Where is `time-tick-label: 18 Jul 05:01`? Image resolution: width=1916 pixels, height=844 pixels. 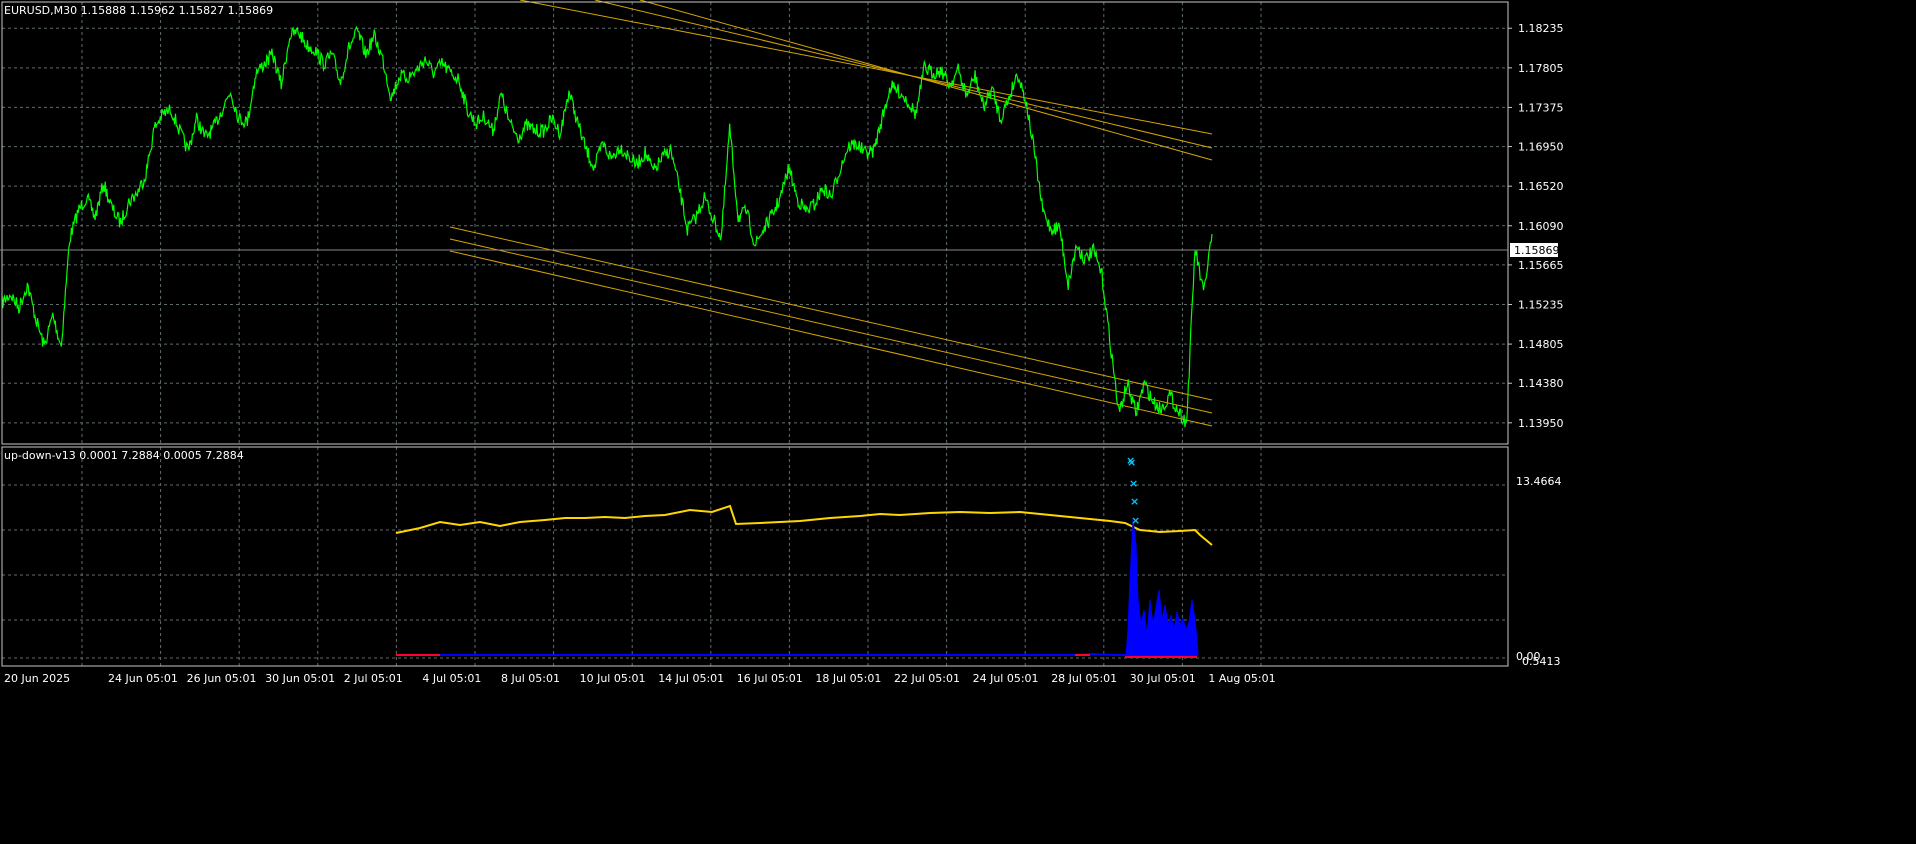
time-tick-label: 18 Jul 05:01 is located at coordinates (848, 678).